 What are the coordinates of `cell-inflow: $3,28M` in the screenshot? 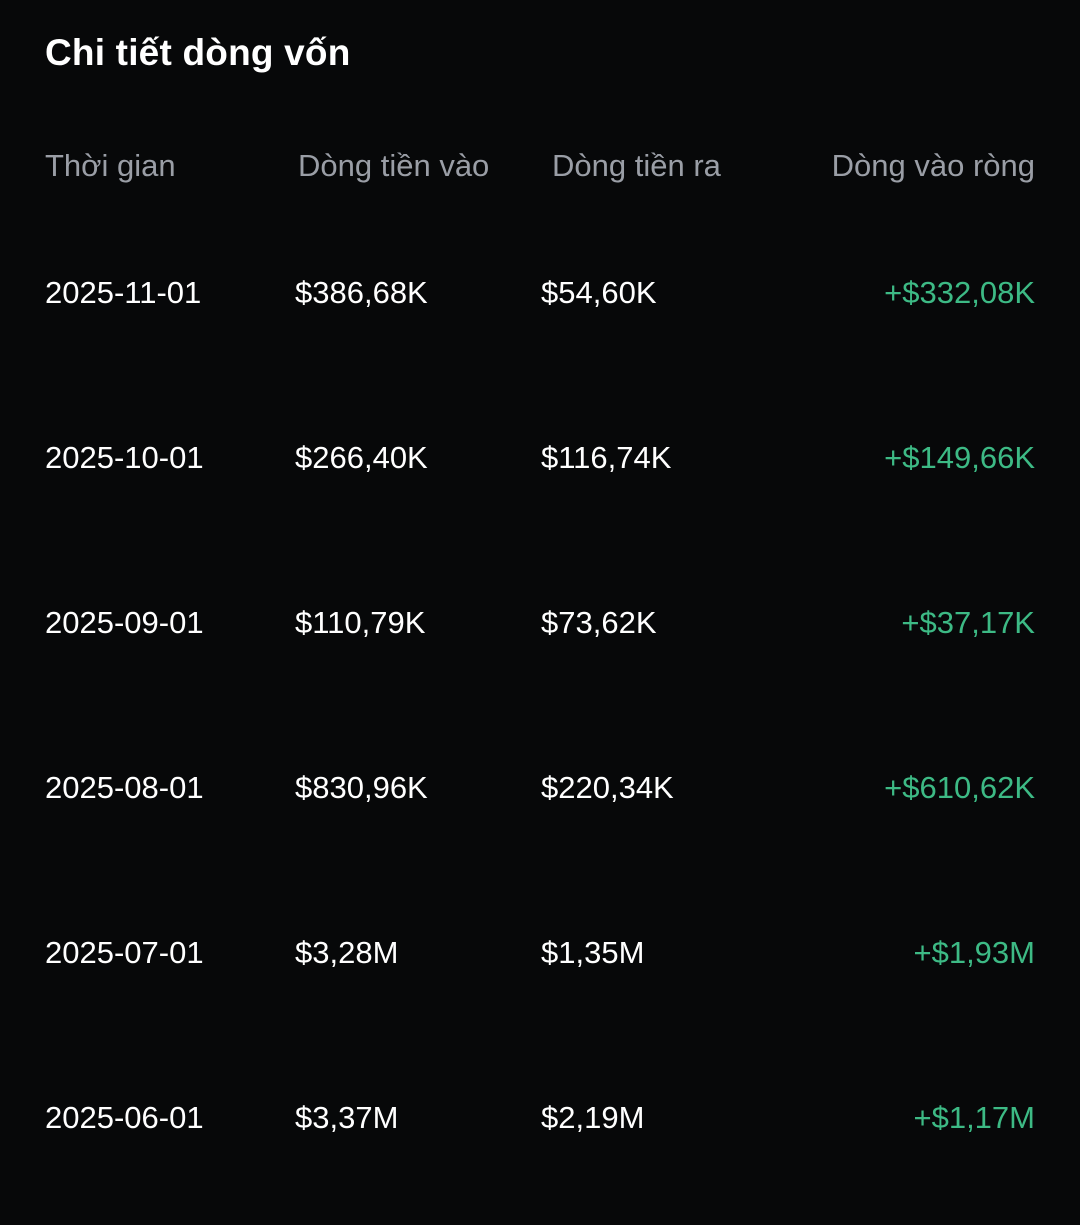 It's located at (347, 952).